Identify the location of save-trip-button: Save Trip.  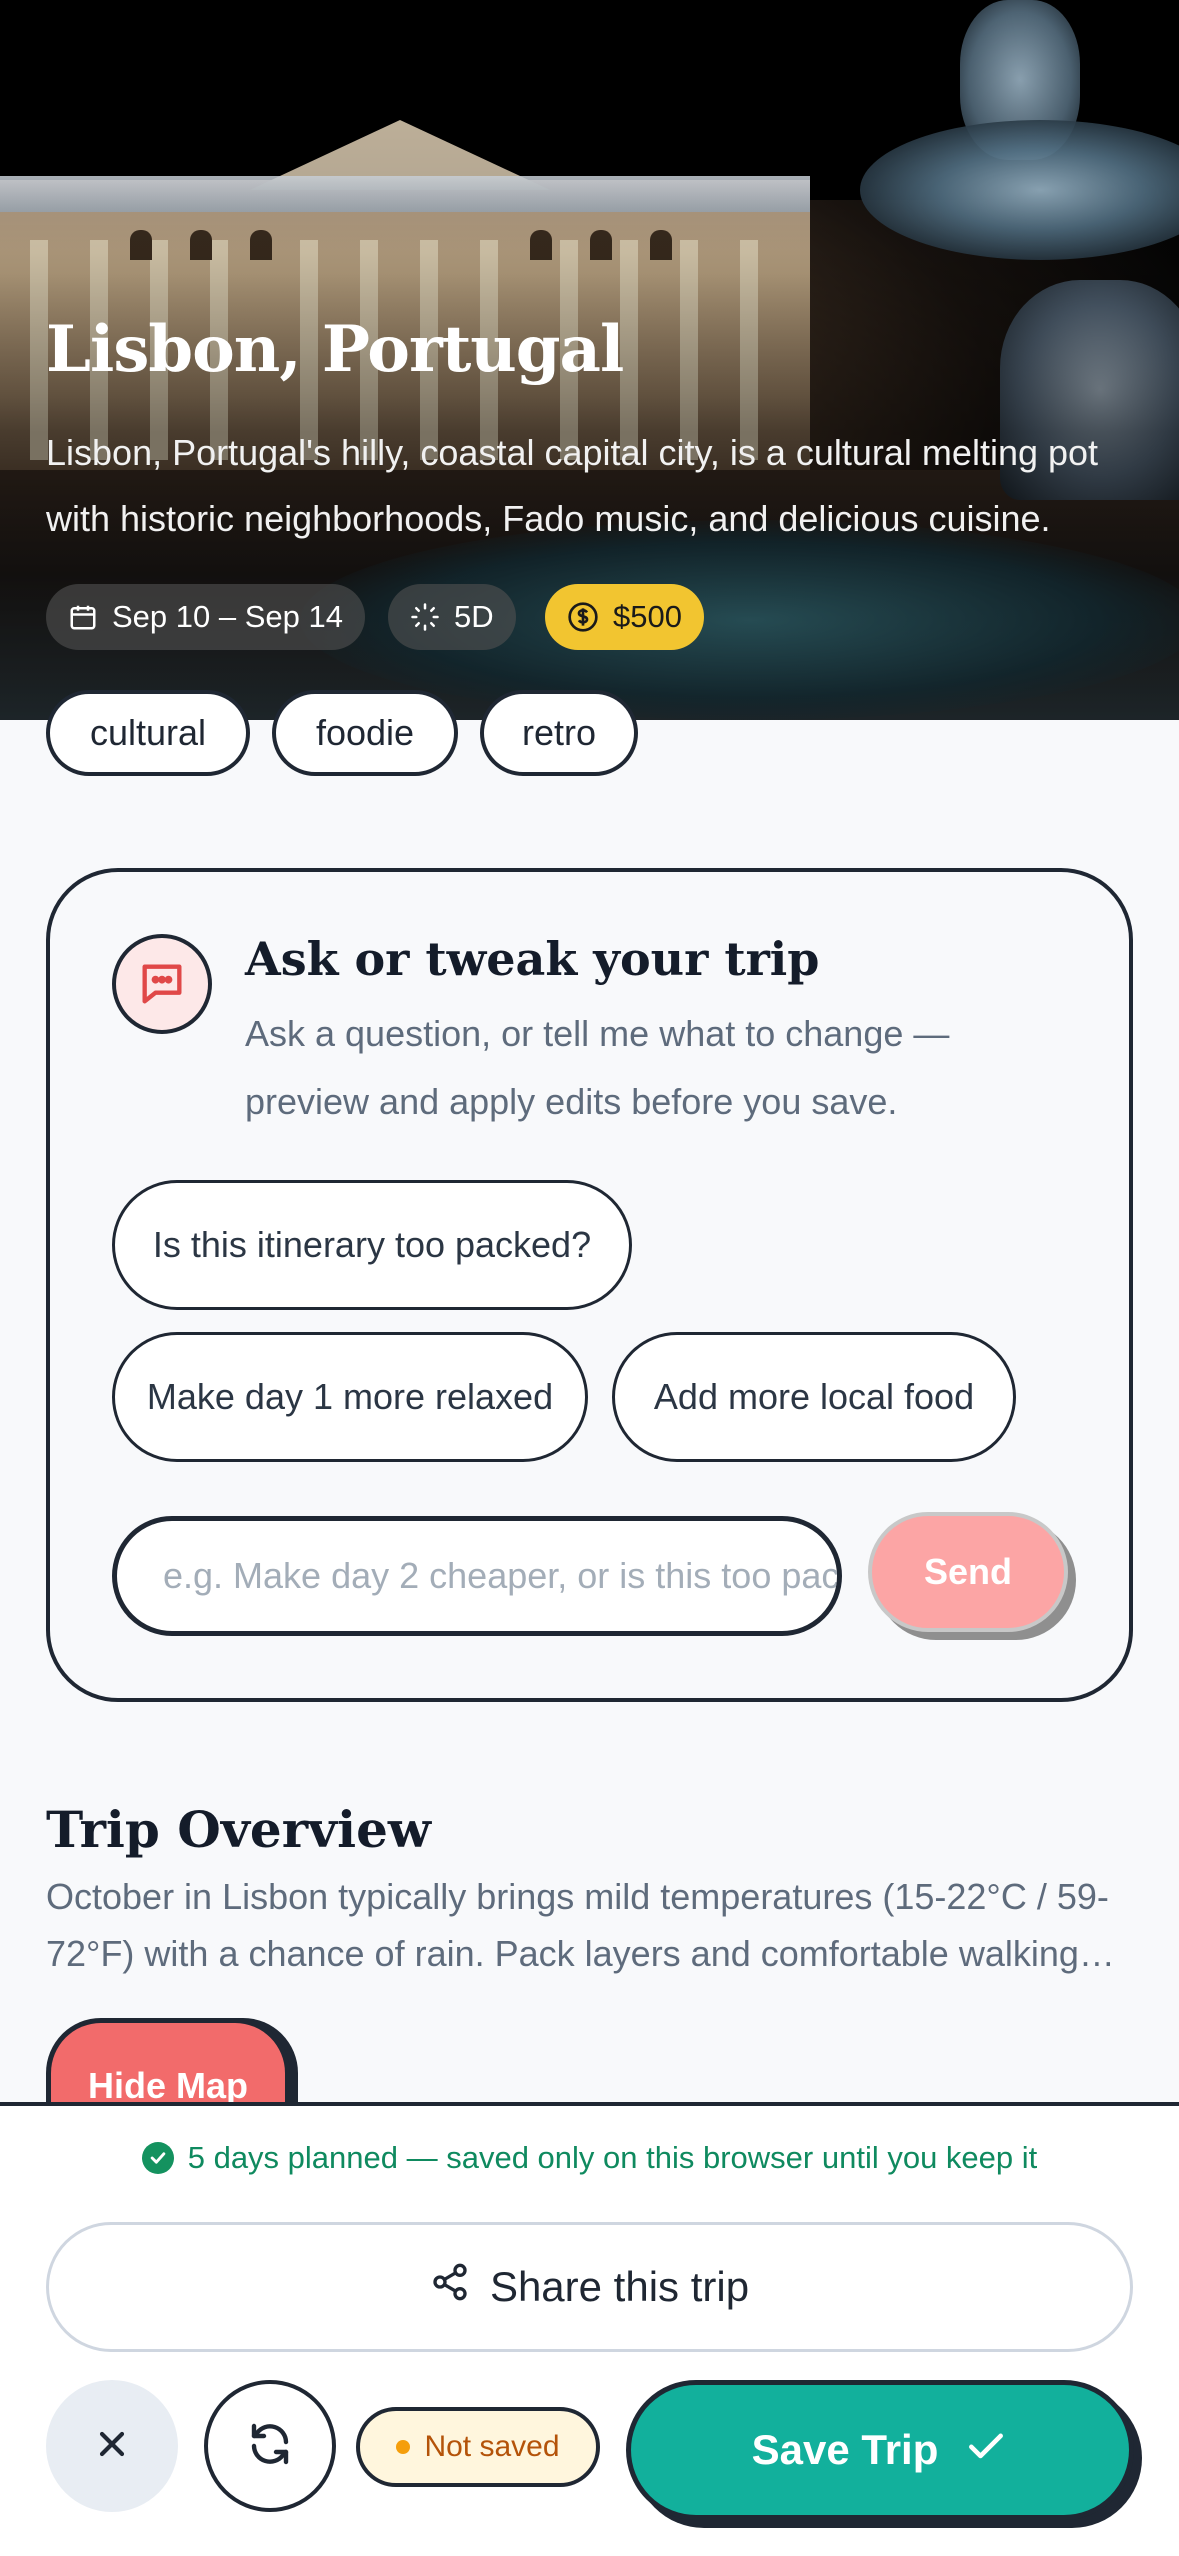
(880, 2450).